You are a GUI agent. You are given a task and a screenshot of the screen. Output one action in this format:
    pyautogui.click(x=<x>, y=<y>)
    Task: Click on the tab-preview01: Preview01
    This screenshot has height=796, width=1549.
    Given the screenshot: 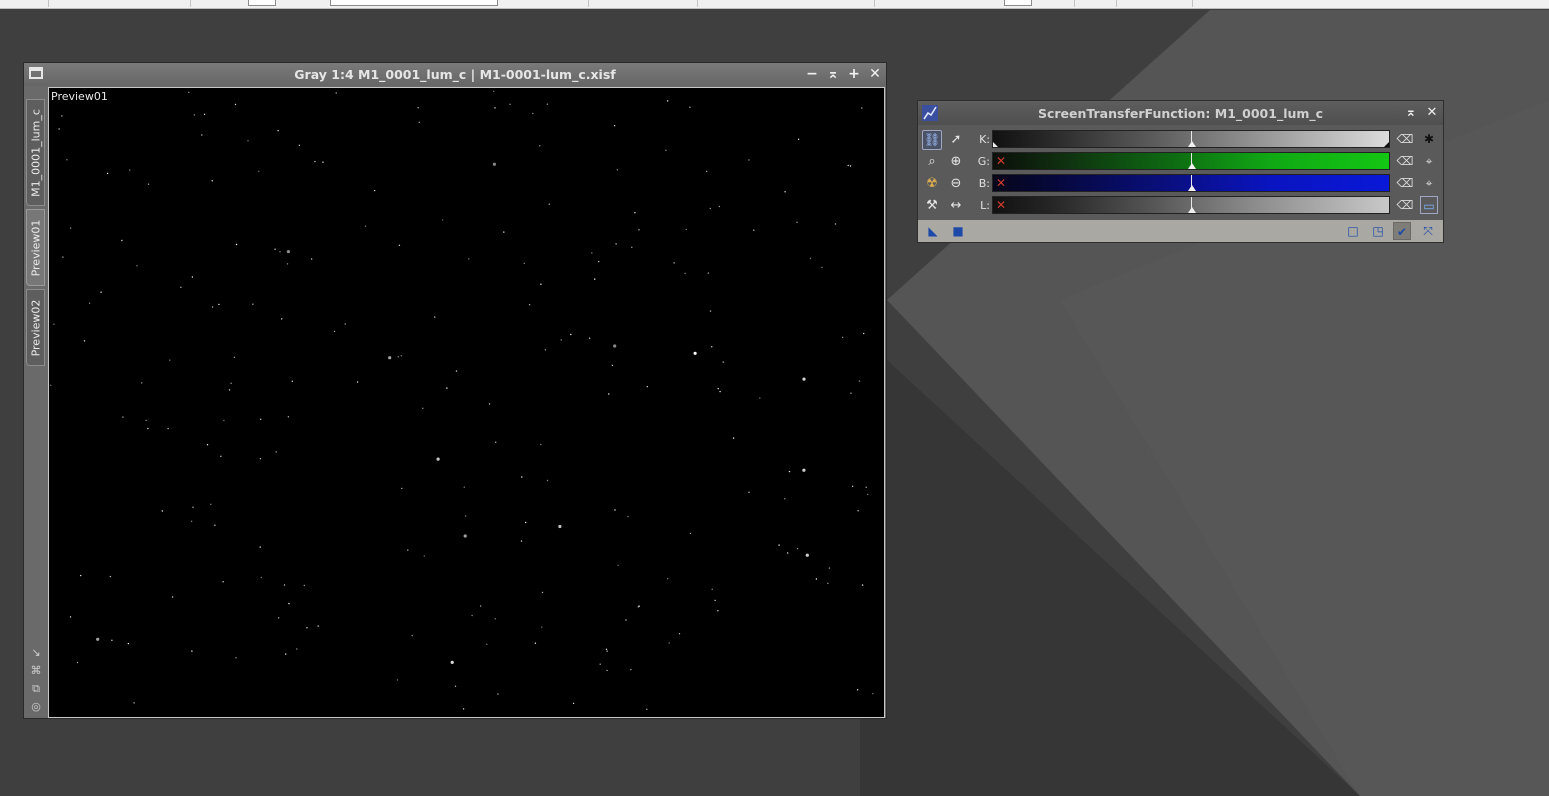 What is the action you would take?
    pyautogui.click(x=35, y=247)
    